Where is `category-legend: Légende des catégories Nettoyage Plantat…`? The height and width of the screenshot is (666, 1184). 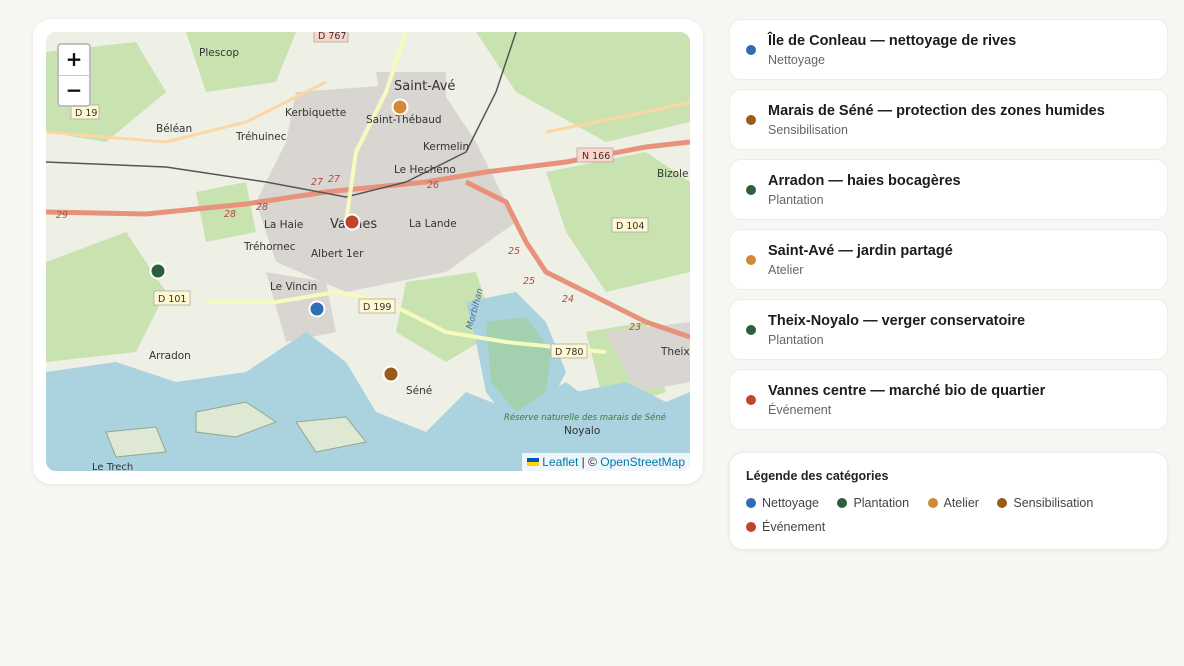 category-legend: Légende des catégories Nettoyage Plantat… is located at coordinates (948, 501).